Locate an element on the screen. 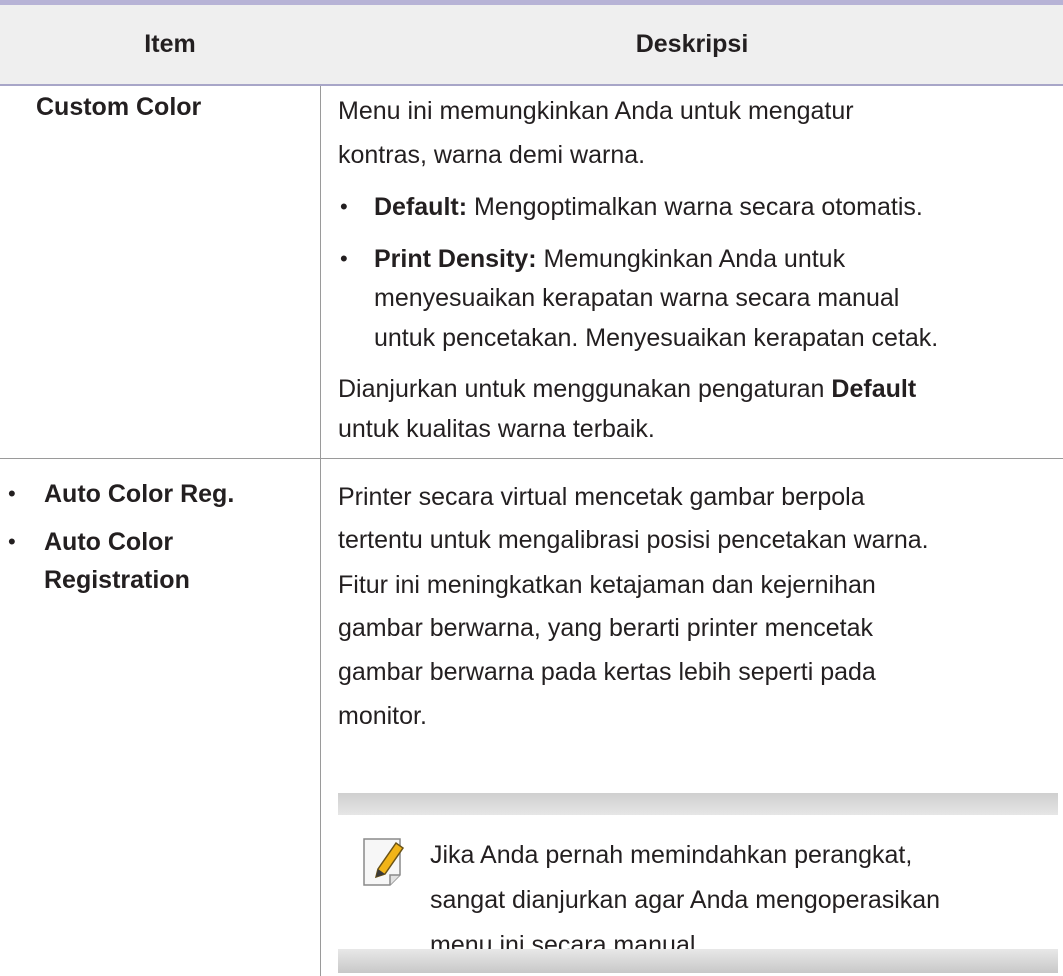  note-line: Jika Anda pernah memindahkan perangkat, is located at coordinates (671, 855).